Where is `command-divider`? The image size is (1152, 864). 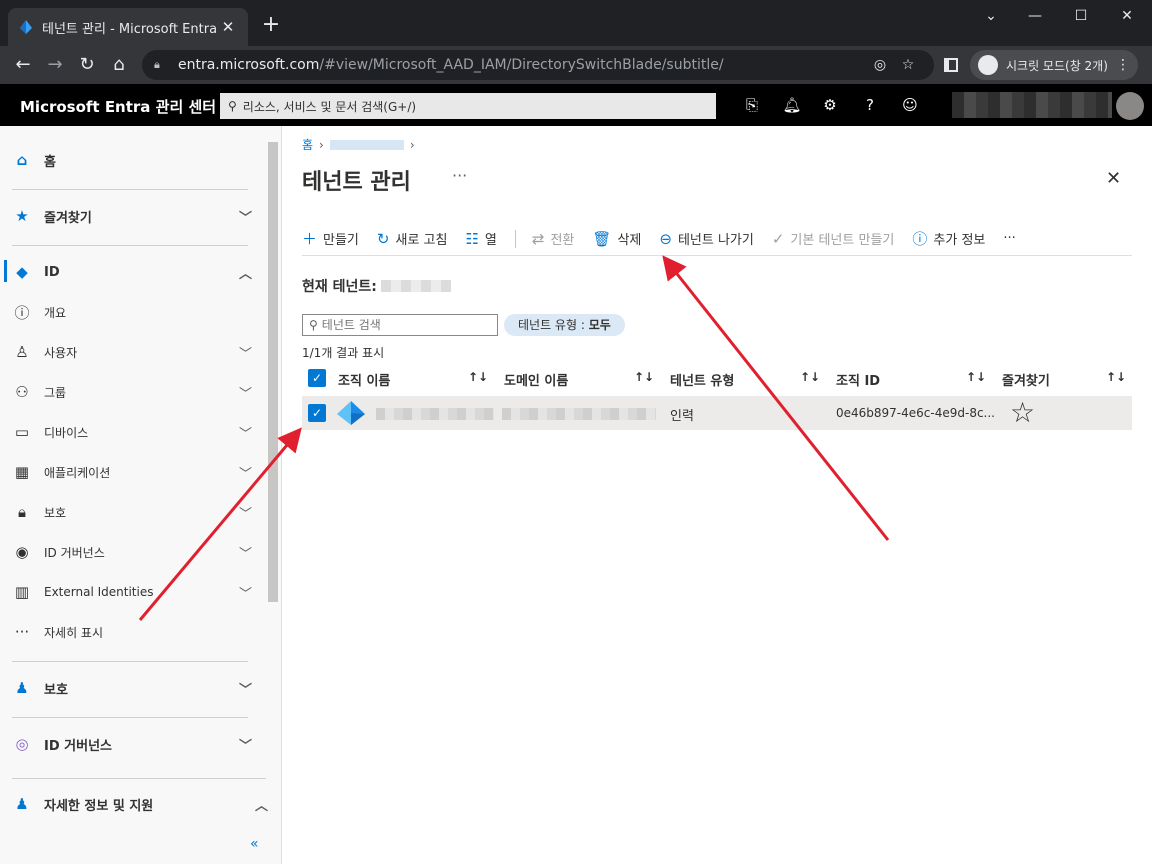
command-divider is located at coordinates (515, 238).